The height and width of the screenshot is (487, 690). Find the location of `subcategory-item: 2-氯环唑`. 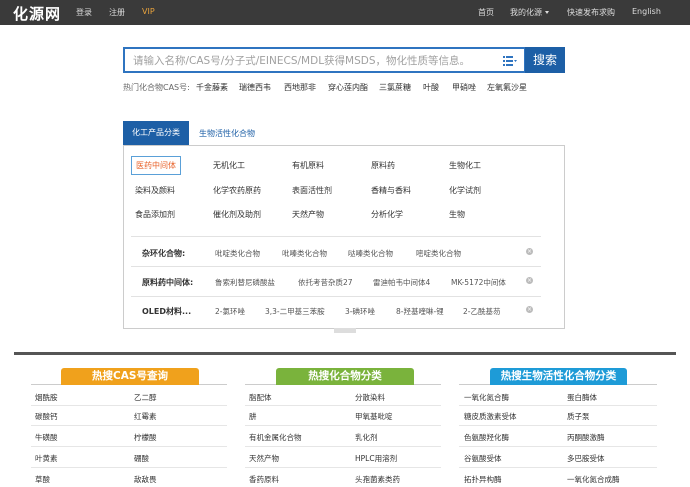

subcategory-item: 2-氯环唑 is located at coordinates (230, 311).